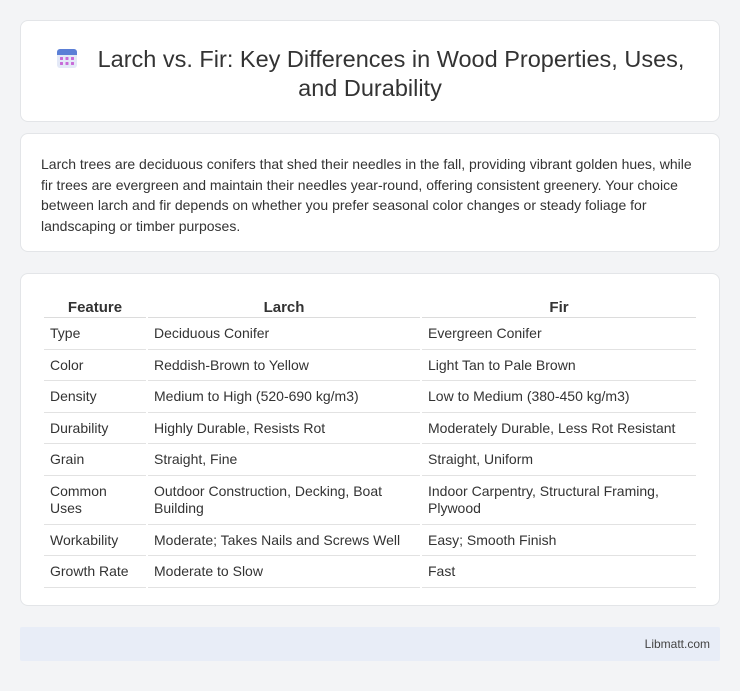  Describe the element at coordinates (284, 334) in the screenshot. I see `cell-larch: Deciduous Conifer` at that location.